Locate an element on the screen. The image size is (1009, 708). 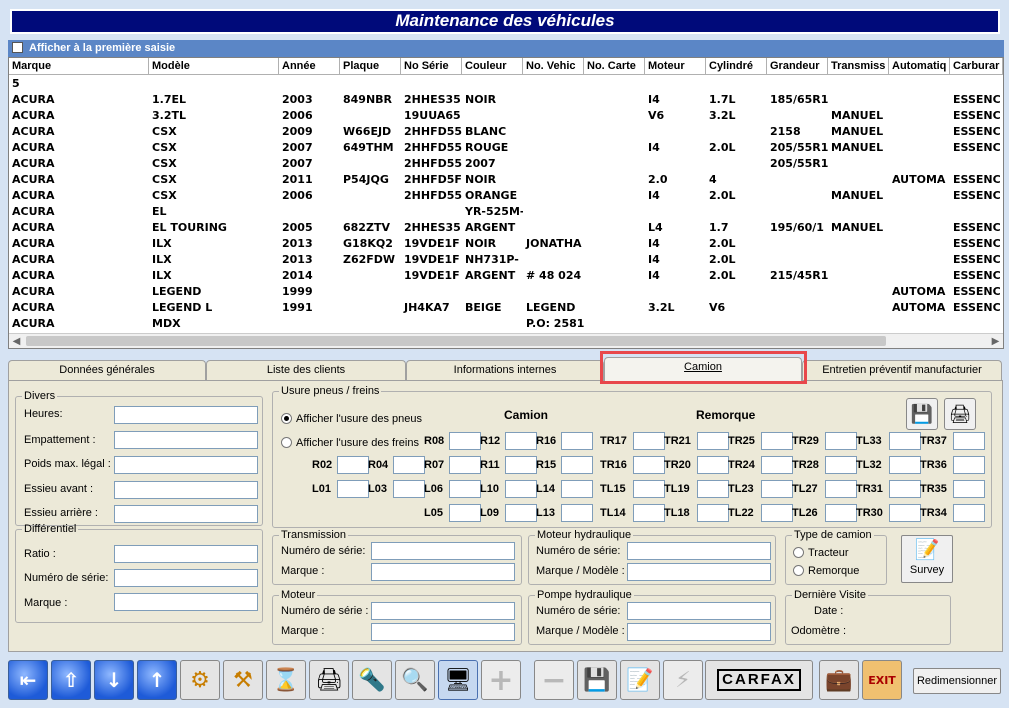
table-row: ACURA 3.2TL 2006 19UUA65 V6 3.2L MANUEL ESSENC is located at coordinates (506, 116).